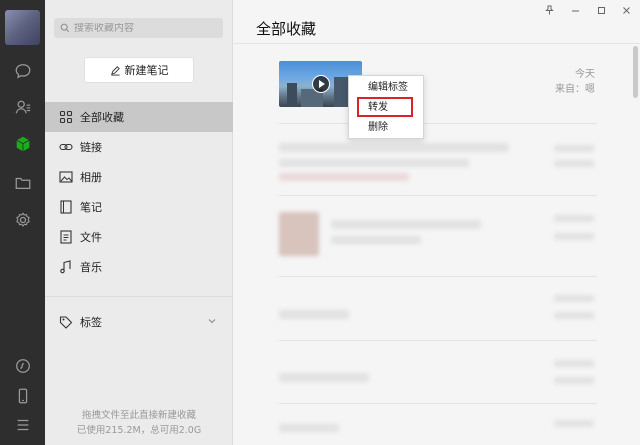 This screenshot has height=445, width=640. Describe the element at coordinates (139, 117) in the screenshot. I see `nav-item-all-favorites: 全部收藏` at that location.